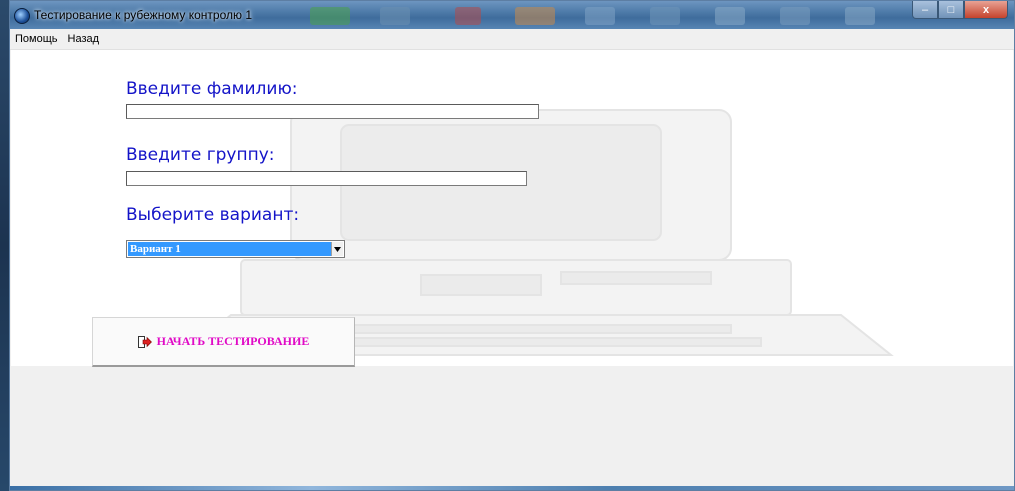 The width and height of the screenshot is (1015, 491). Describe the element at coordinates (212, 89) in the screenshot. I see `surname-label: Введите фамилию:` at that location.